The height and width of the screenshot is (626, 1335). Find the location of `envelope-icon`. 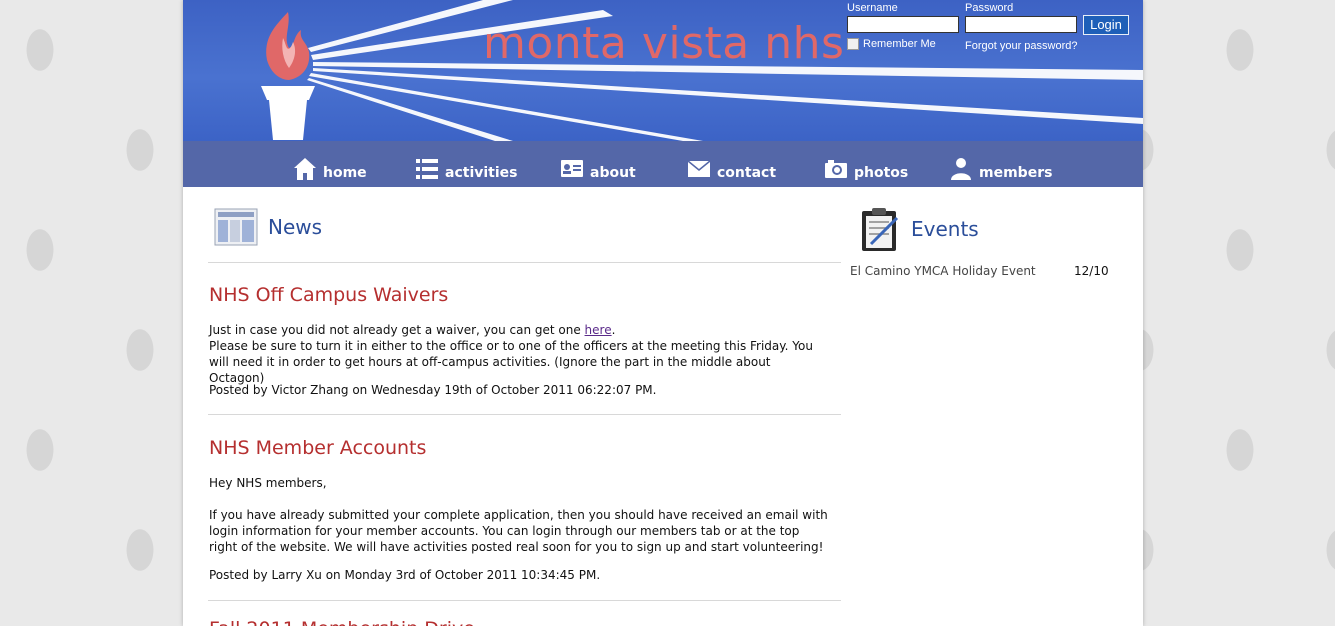

envelope-icon is located at coordinates (699, 168).